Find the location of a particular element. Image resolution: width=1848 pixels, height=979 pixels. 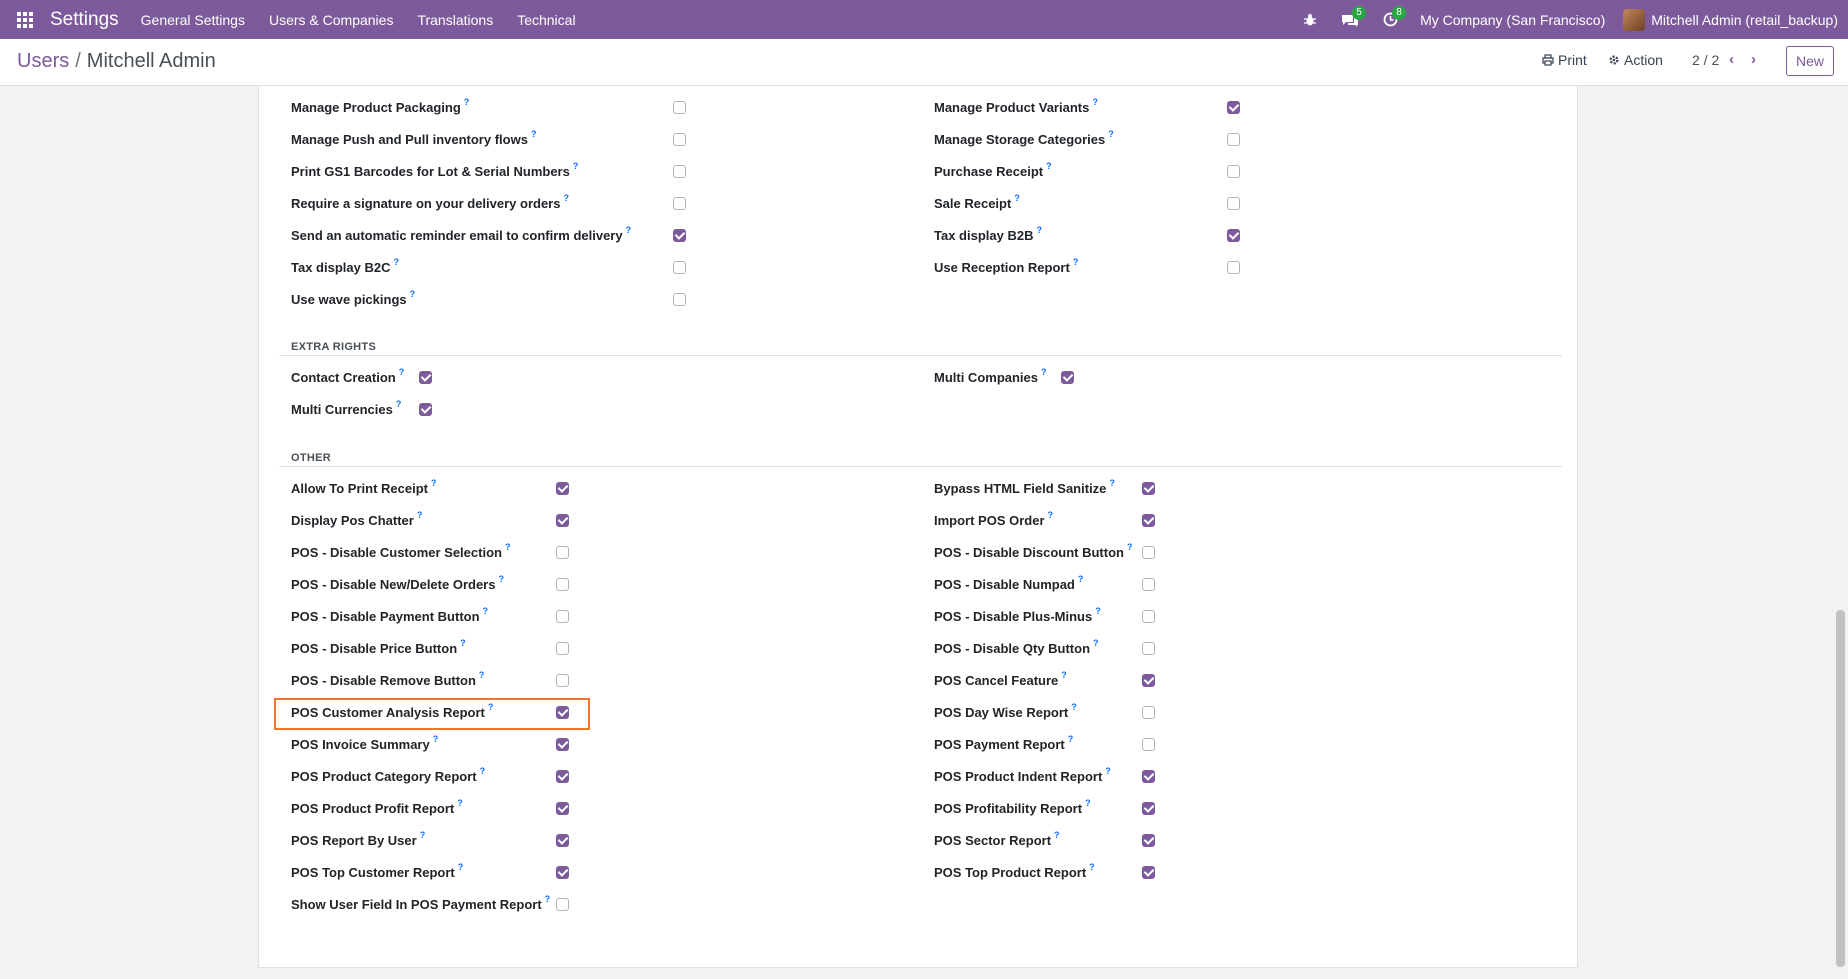

avatar is located at coordinates (1634, 19).